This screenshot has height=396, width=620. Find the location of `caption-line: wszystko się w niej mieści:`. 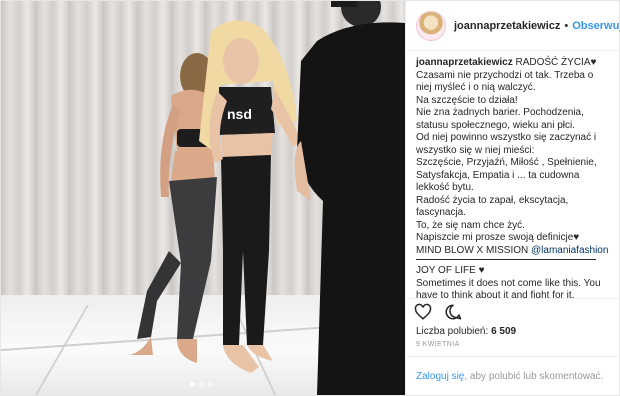

caption-line: wszystko się w niej mieści: is located at coordinates (475, 150).